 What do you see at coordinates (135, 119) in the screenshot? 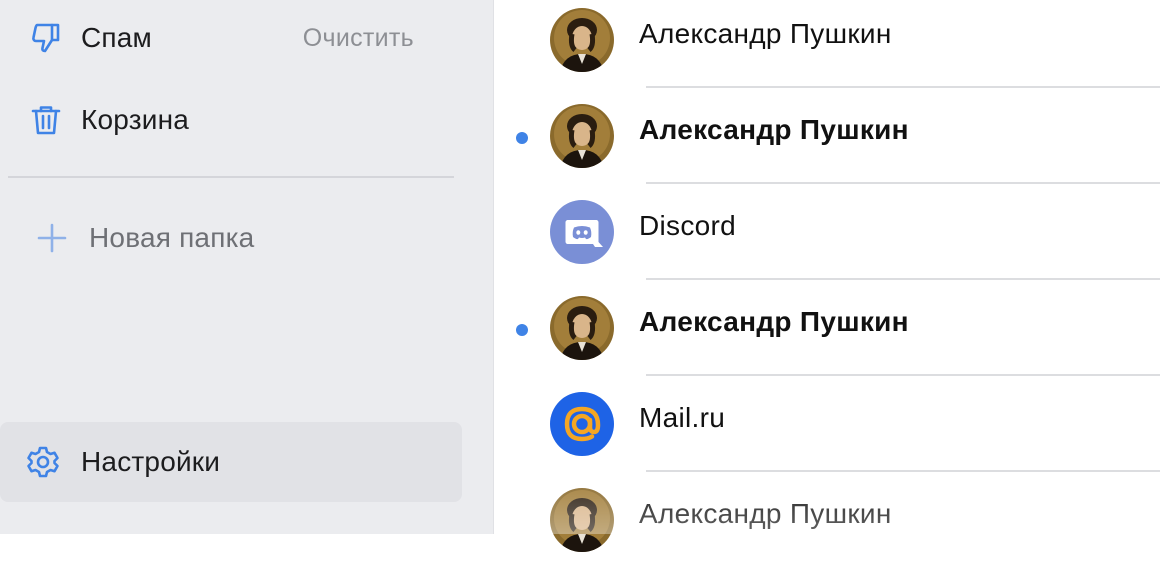
I see `sidebar-item-label: Корзина` at bounding box center [135, 119].